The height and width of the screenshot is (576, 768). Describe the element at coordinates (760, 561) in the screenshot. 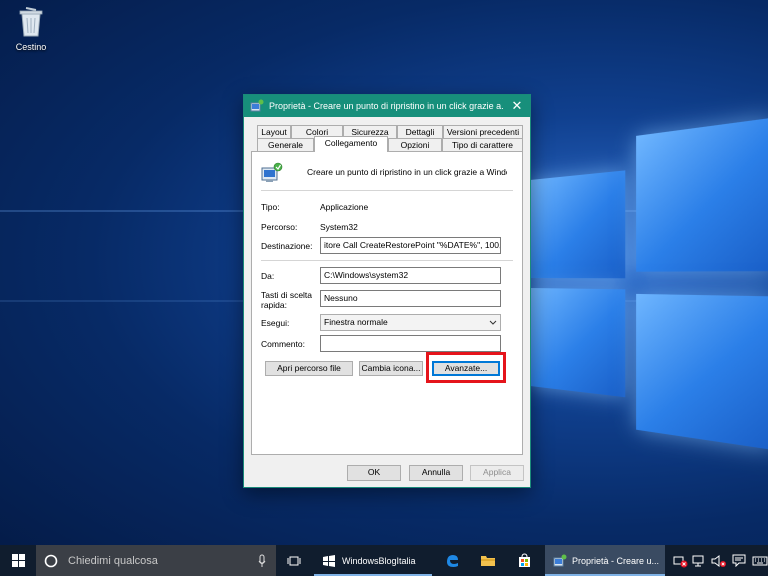

I see `keyboard-icon` at that location.